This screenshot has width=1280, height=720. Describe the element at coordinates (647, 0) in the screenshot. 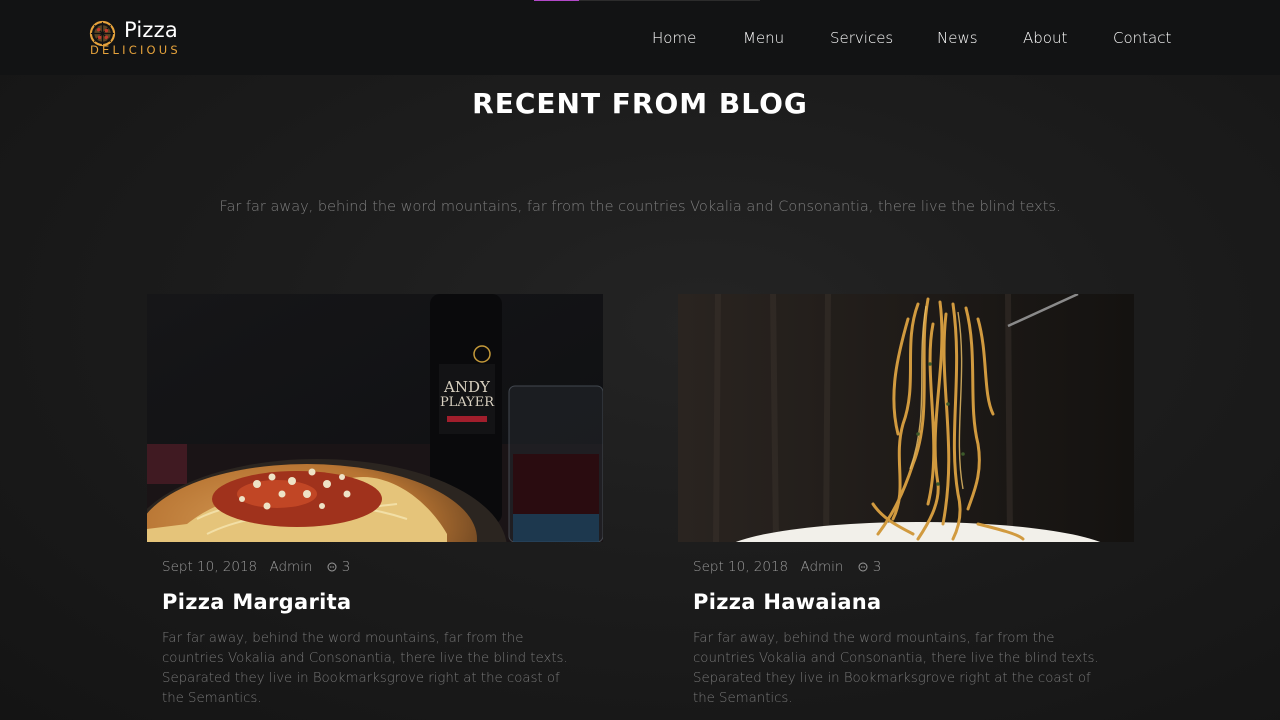

I see `scroll-progress-bar` at that location.